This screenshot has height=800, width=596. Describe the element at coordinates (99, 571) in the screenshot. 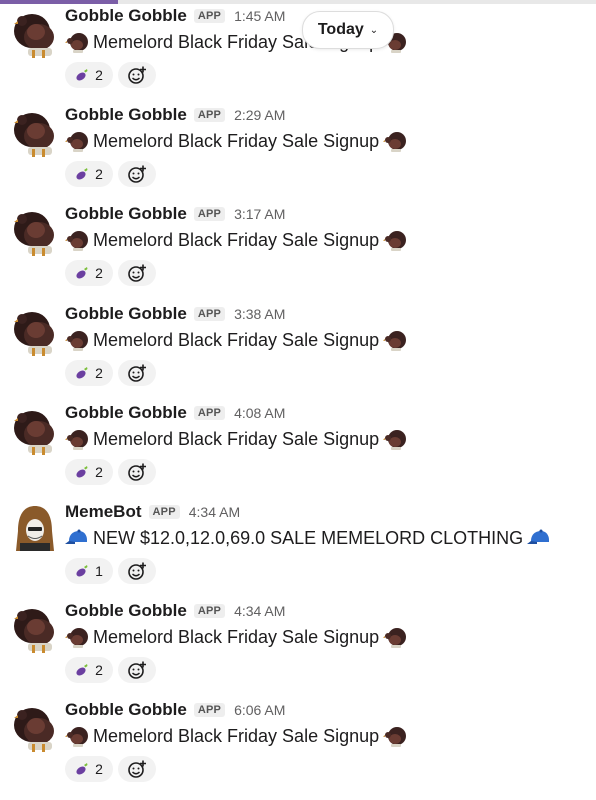

I see `reaction-count: 1` at that location.